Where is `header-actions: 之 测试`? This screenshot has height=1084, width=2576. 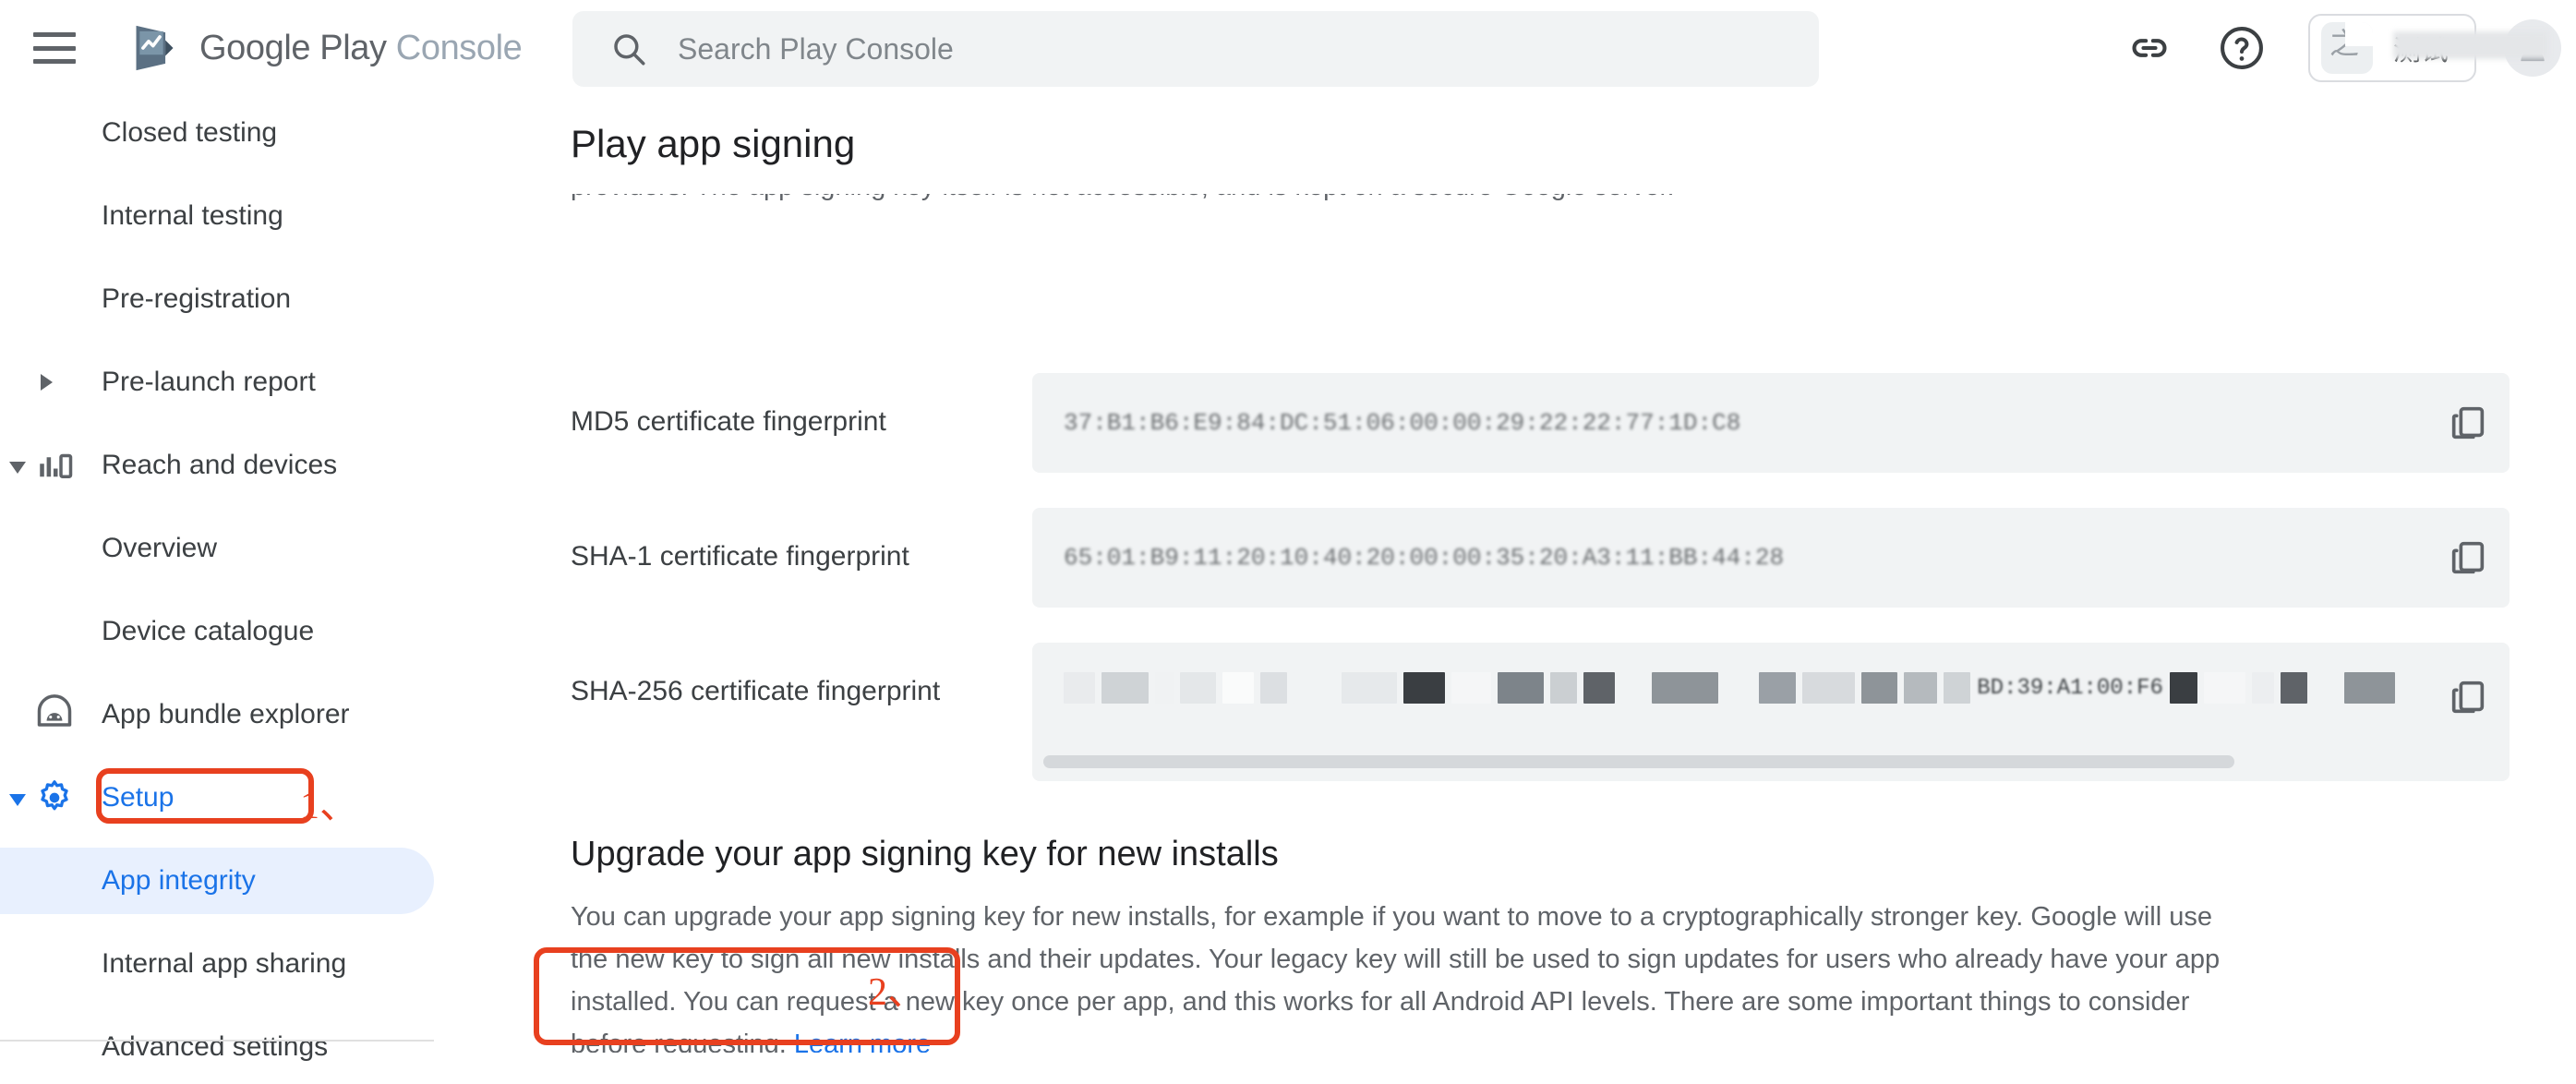
header-actions: 之 测试 is located at coordinates (2350, 48).